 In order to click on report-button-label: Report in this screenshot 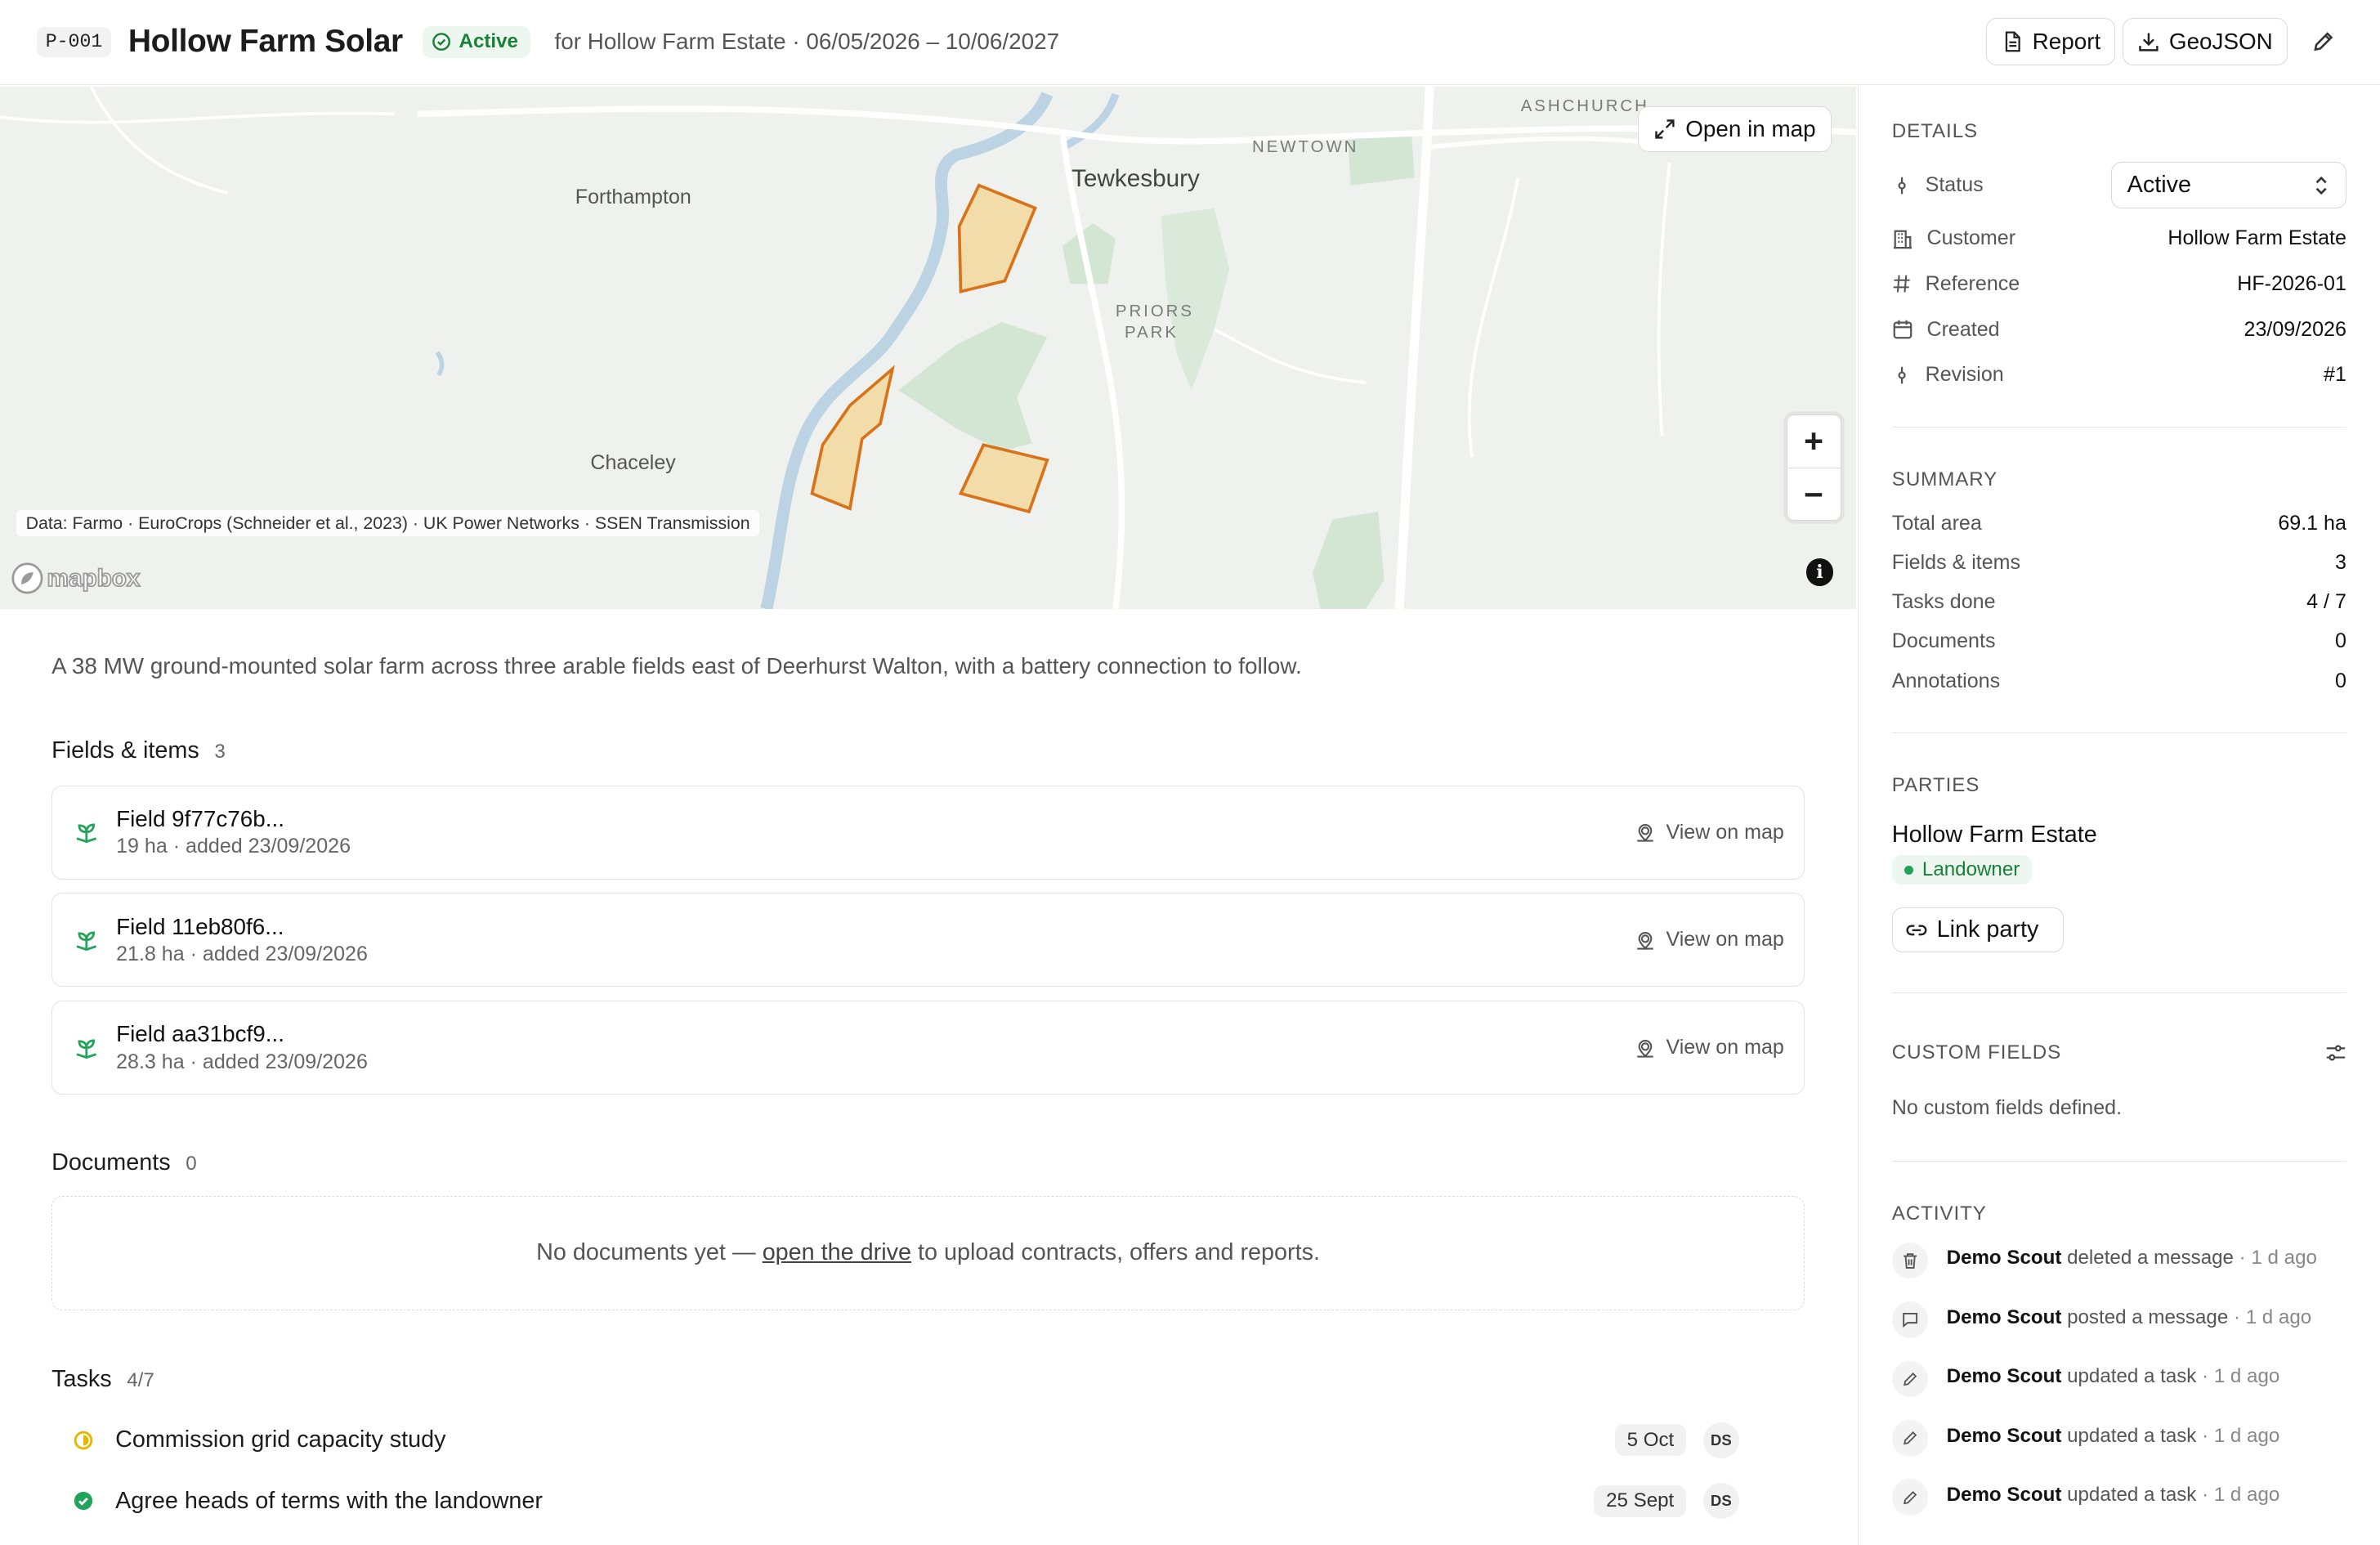, I will do `click(2066, 42)`.